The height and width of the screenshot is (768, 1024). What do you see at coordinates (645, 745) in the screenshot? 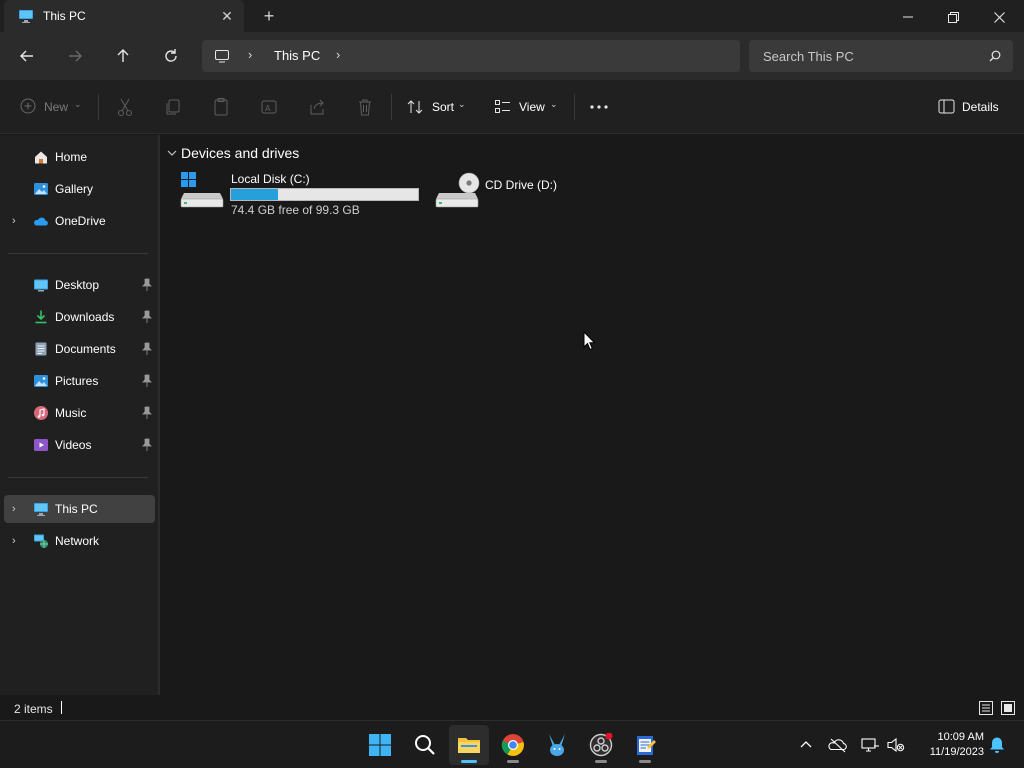
I see `notepad-taskbar-button` at bounding box center [645, 745].